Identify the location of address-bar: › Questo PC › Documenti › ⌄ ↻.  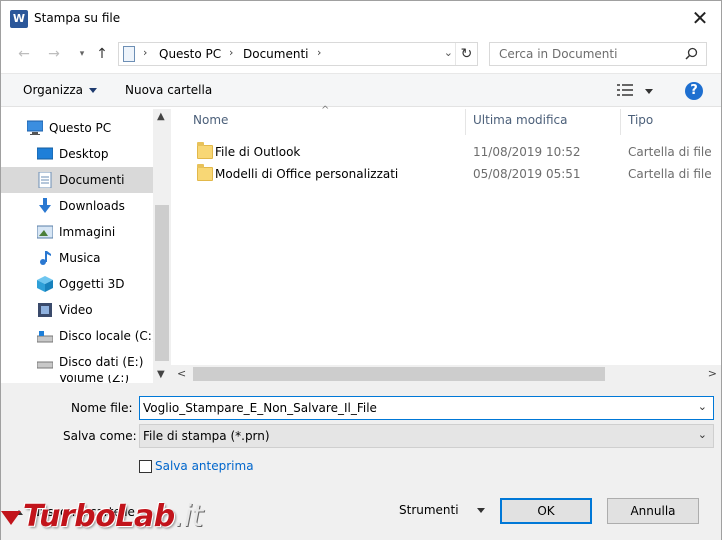
(298, 54).